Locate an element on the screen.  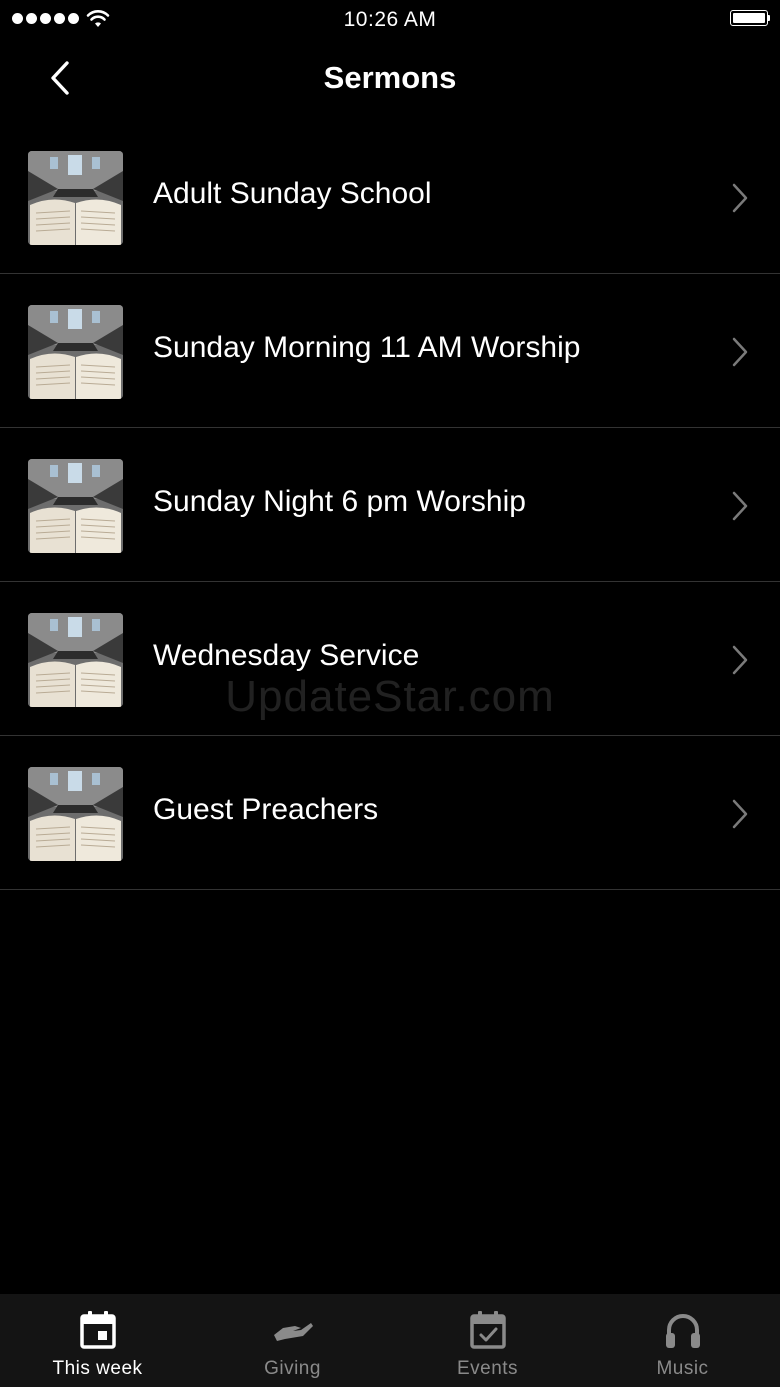
headphones-icon is located at coordinates (682, 1331).